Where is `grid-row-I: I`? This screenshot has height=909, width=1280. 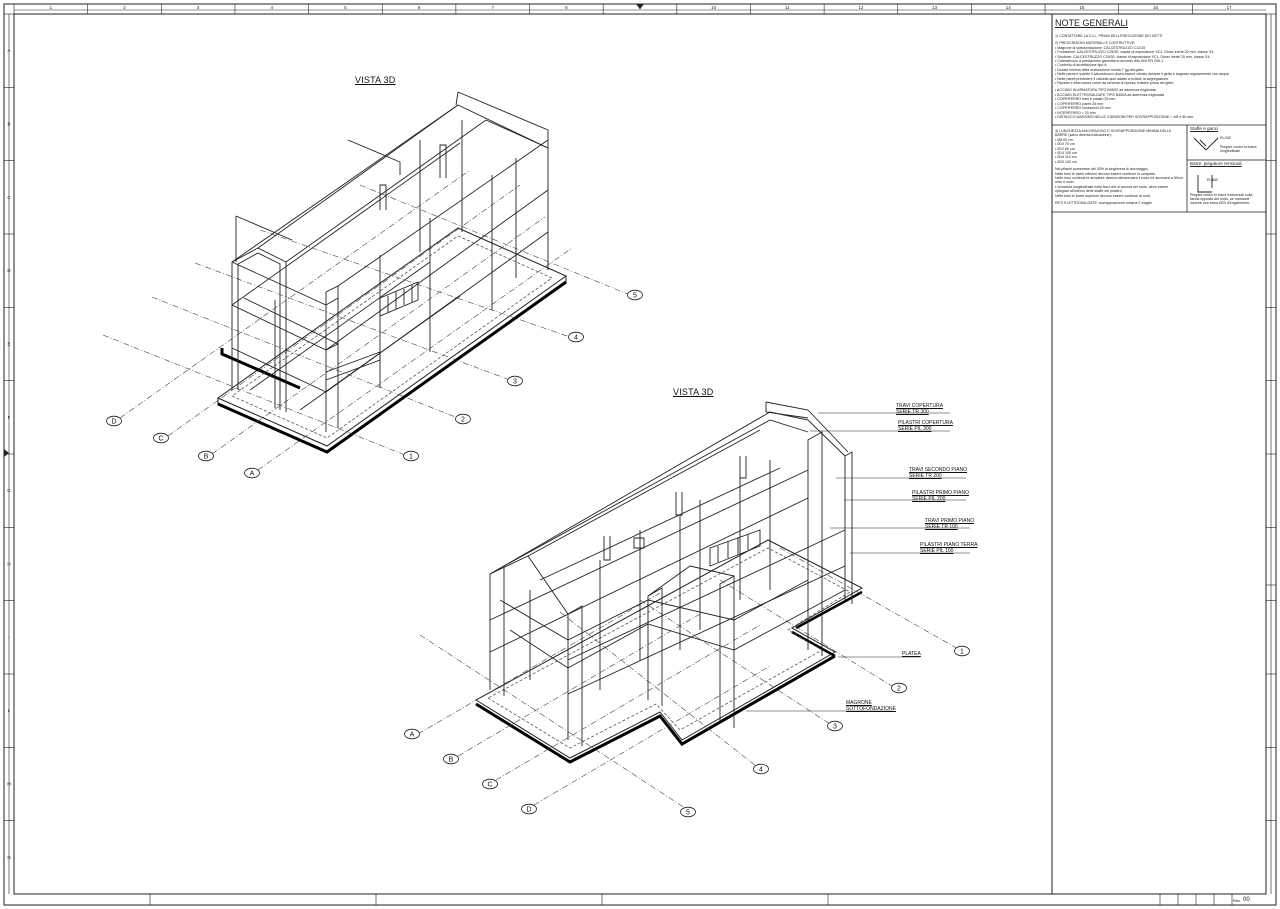
grid-row-I: I is located at coordinates (8, 637).